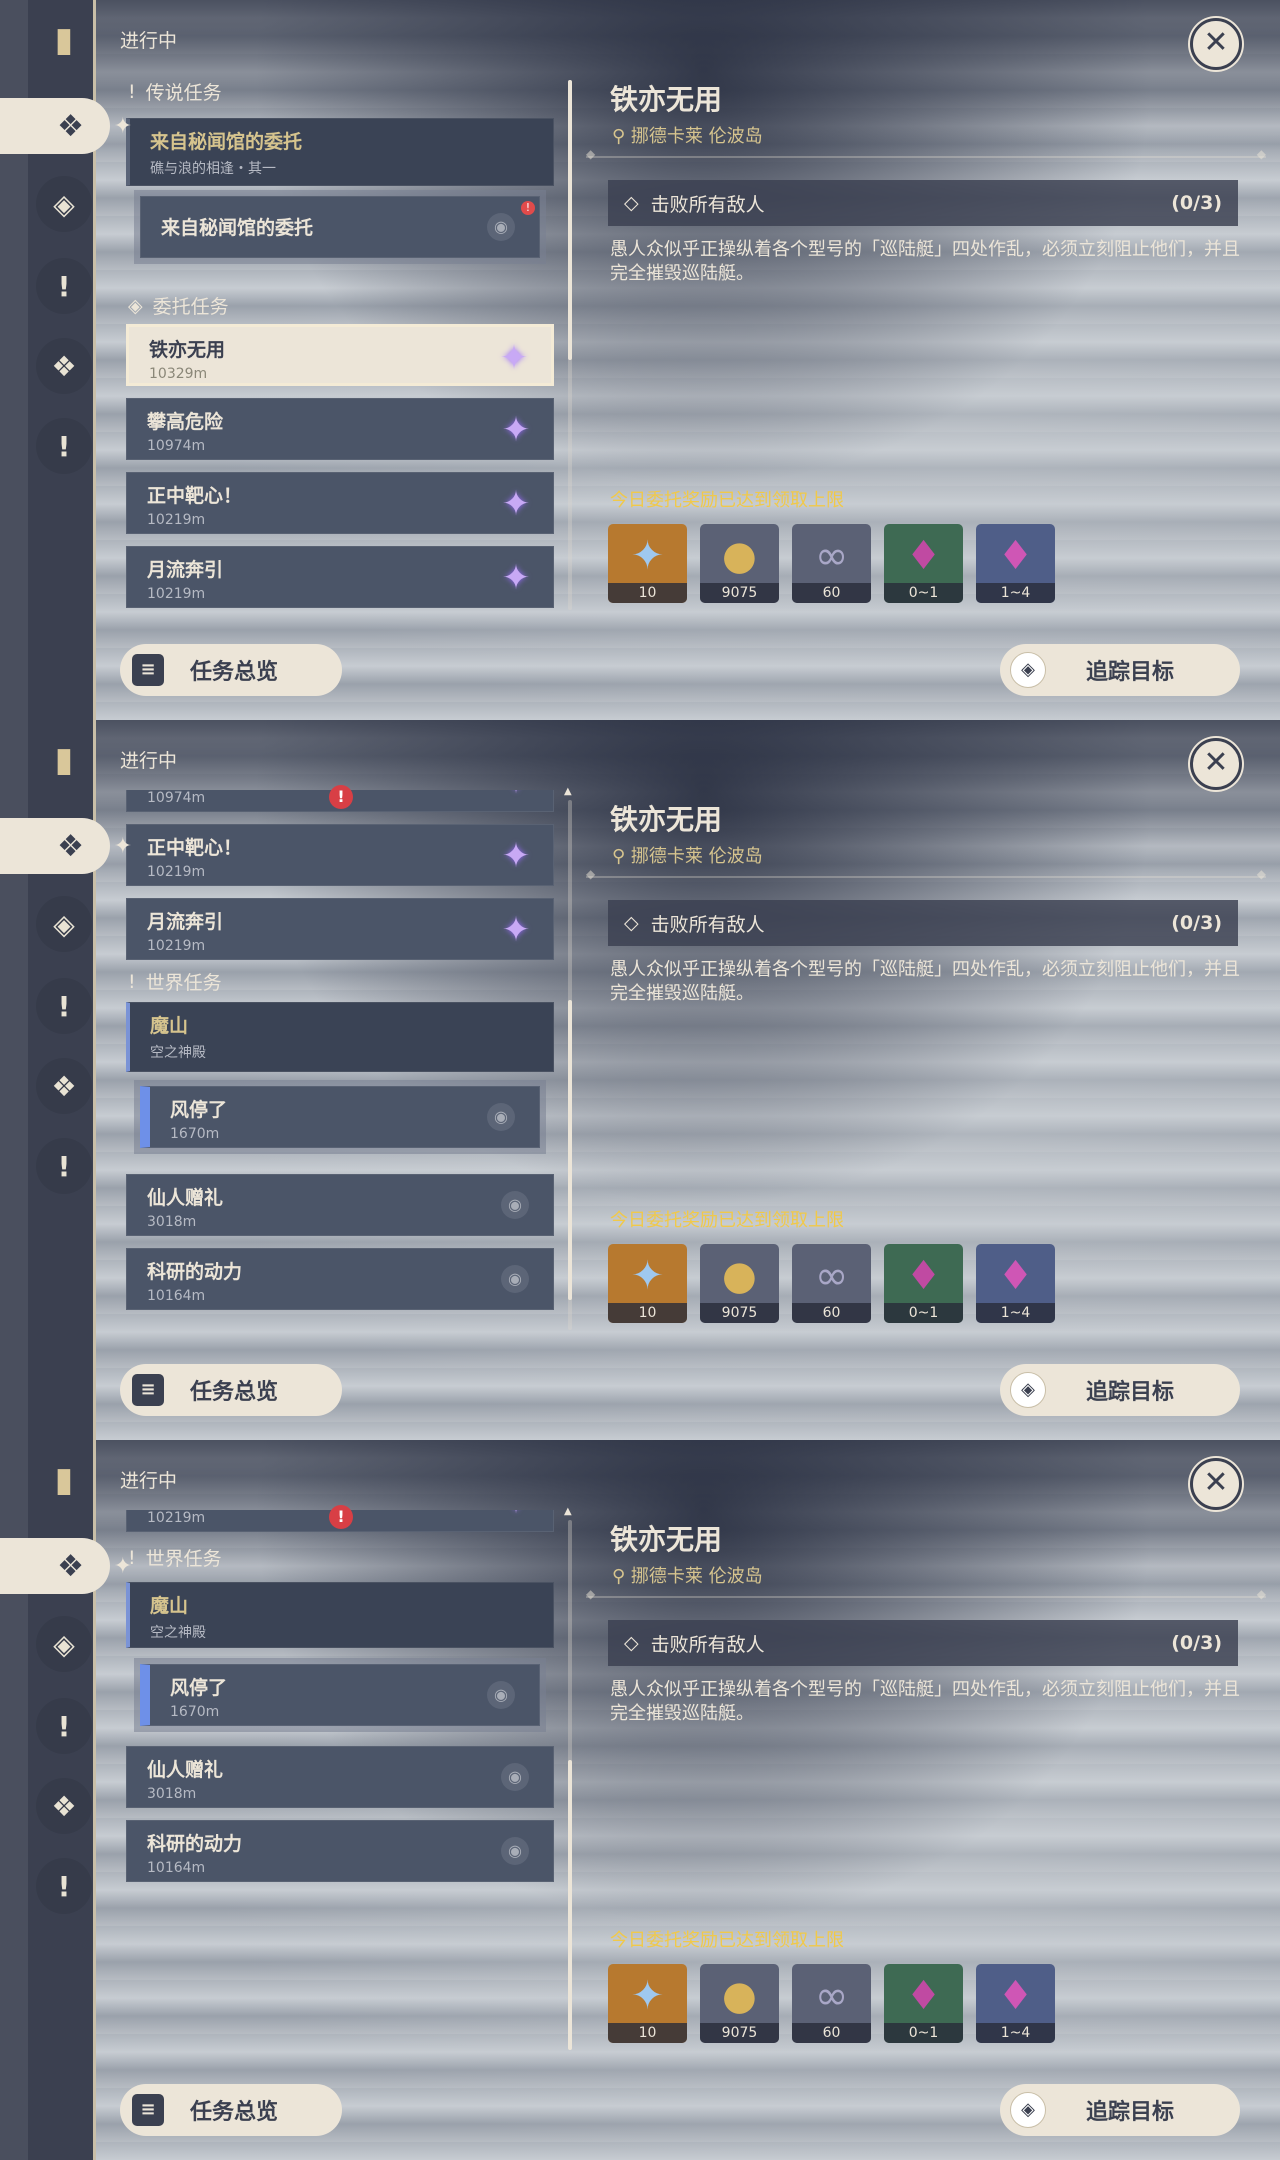 The width and height of the screenshot is (1280, 2160). I want to click on quest-group-legend: 来自秘闻馆的委托 礁与浪的相逢・其一, so click(340, 152).